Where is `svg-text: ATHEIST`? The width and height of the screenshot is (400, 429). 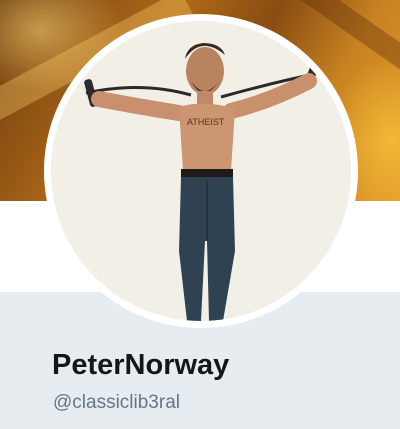 svg-text: ATHEIST is located at coordinates (206, 122).